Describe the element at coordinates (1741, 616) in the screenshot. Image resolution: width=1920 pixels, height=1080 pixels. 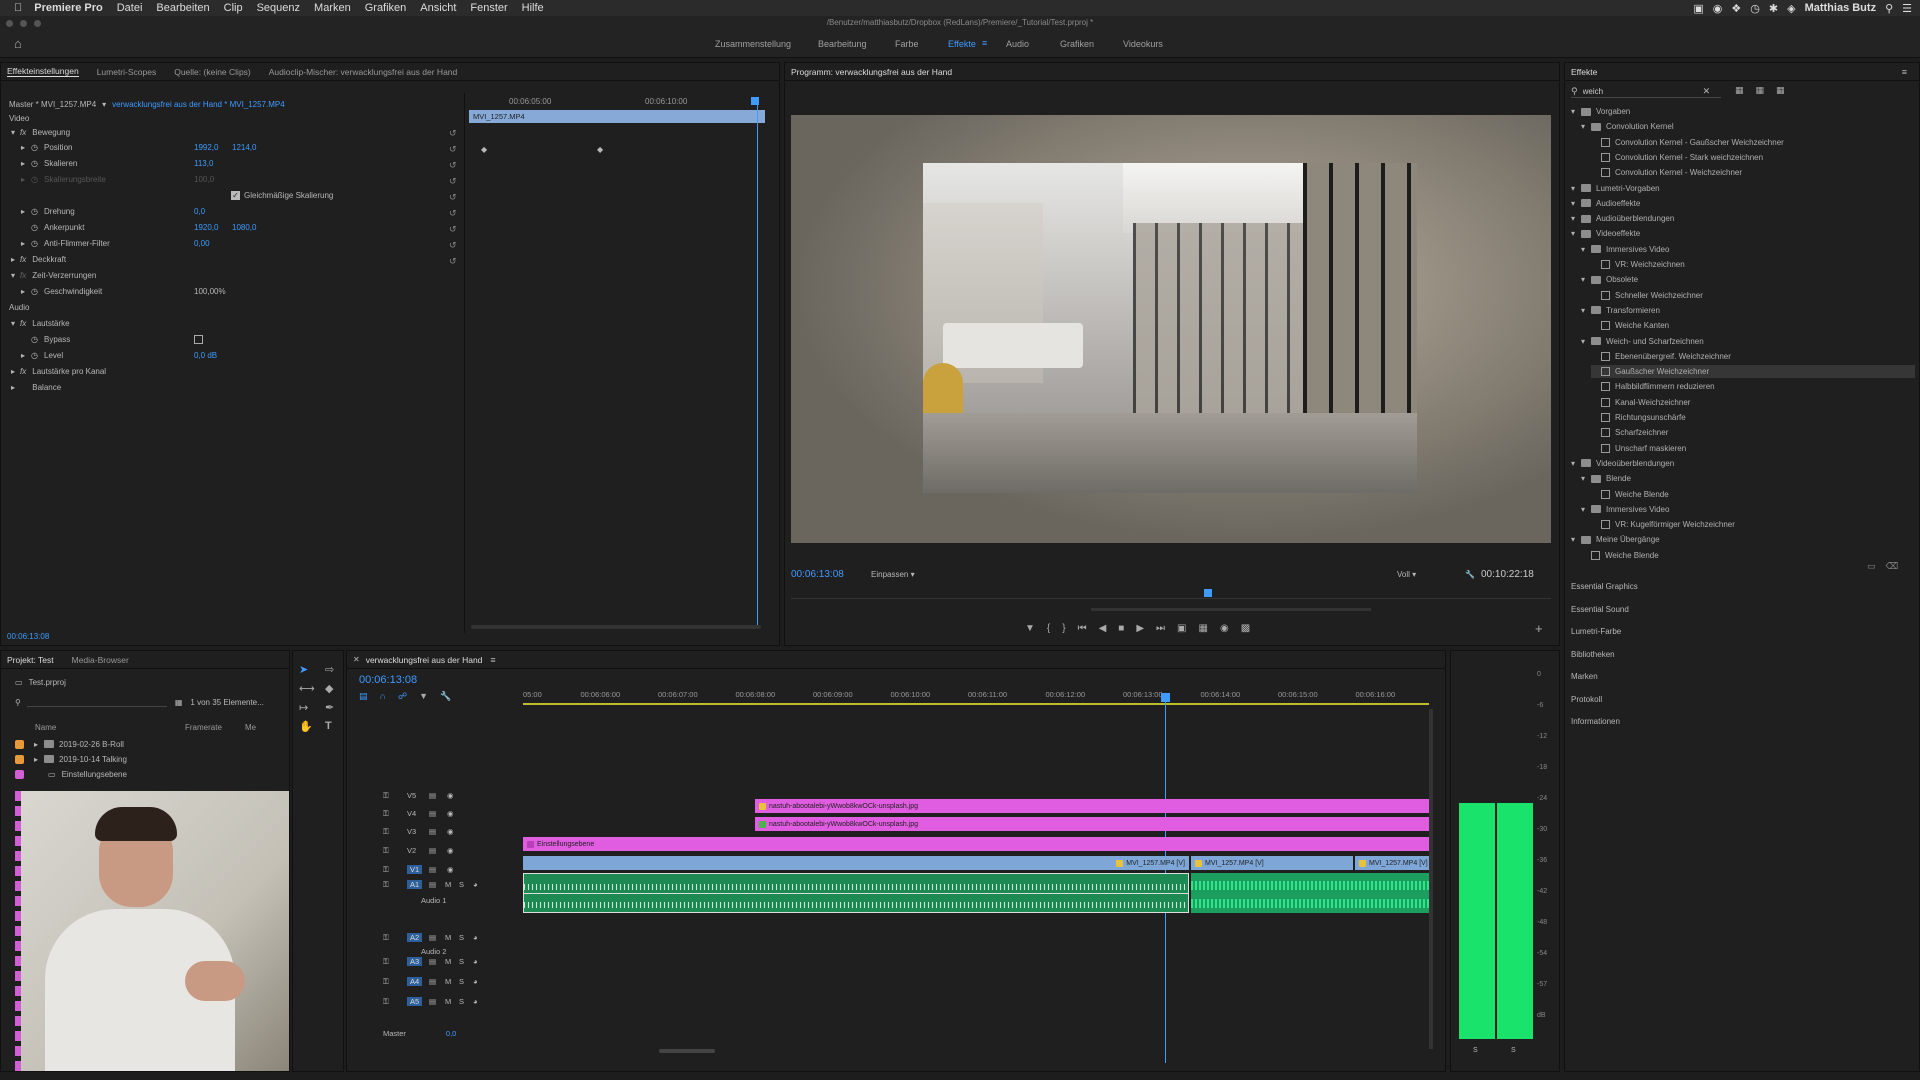
I see `section-essential-sound: Essential Sound` at that location.